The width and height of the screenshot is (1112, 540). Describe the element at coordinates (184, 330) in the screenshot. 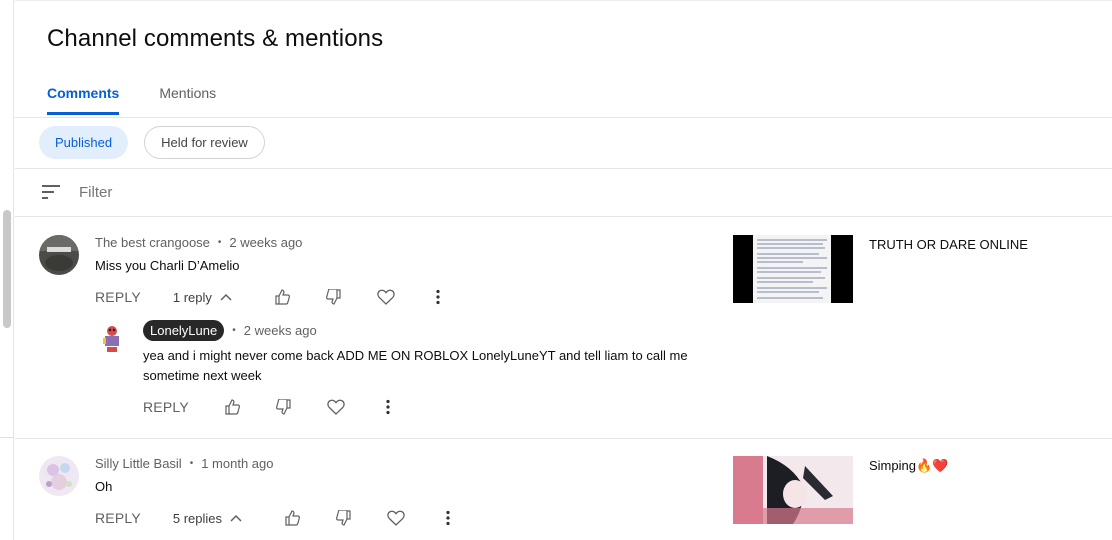

I see `reply-author-owner-pill: LonelyLune` at that location.